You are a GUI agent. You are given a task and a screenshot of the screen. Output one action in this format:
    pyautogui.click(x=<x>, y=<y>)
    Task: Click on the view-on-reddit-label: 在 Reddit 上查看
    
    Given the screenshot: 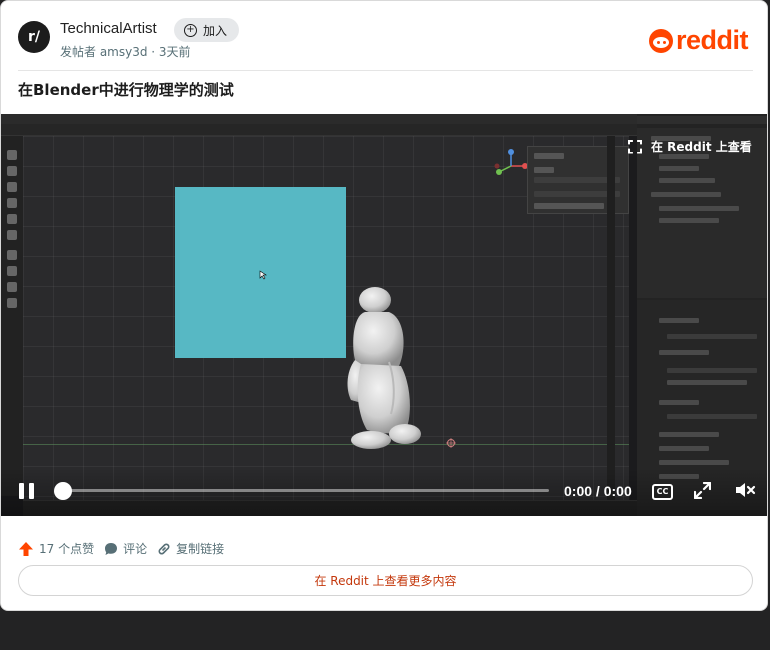 What is the action you would take?
    pyautogui.click(x=701, y=147)
    